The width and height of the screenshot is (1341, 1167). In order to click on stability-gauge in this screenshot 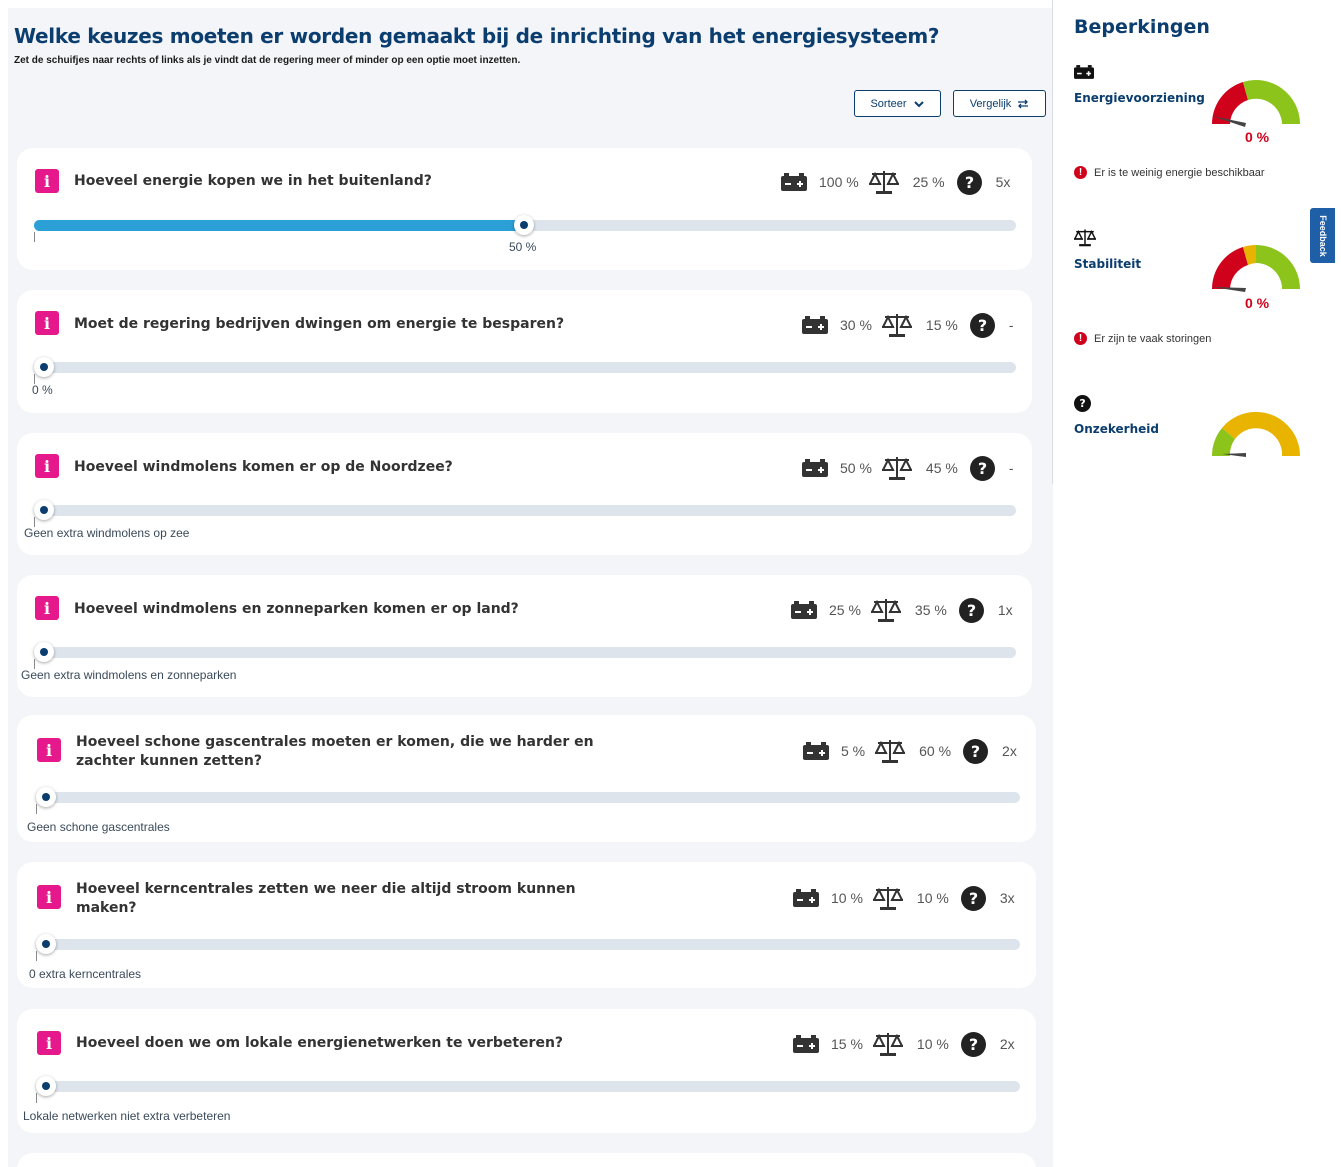, I will do `click(1256, 268)`.